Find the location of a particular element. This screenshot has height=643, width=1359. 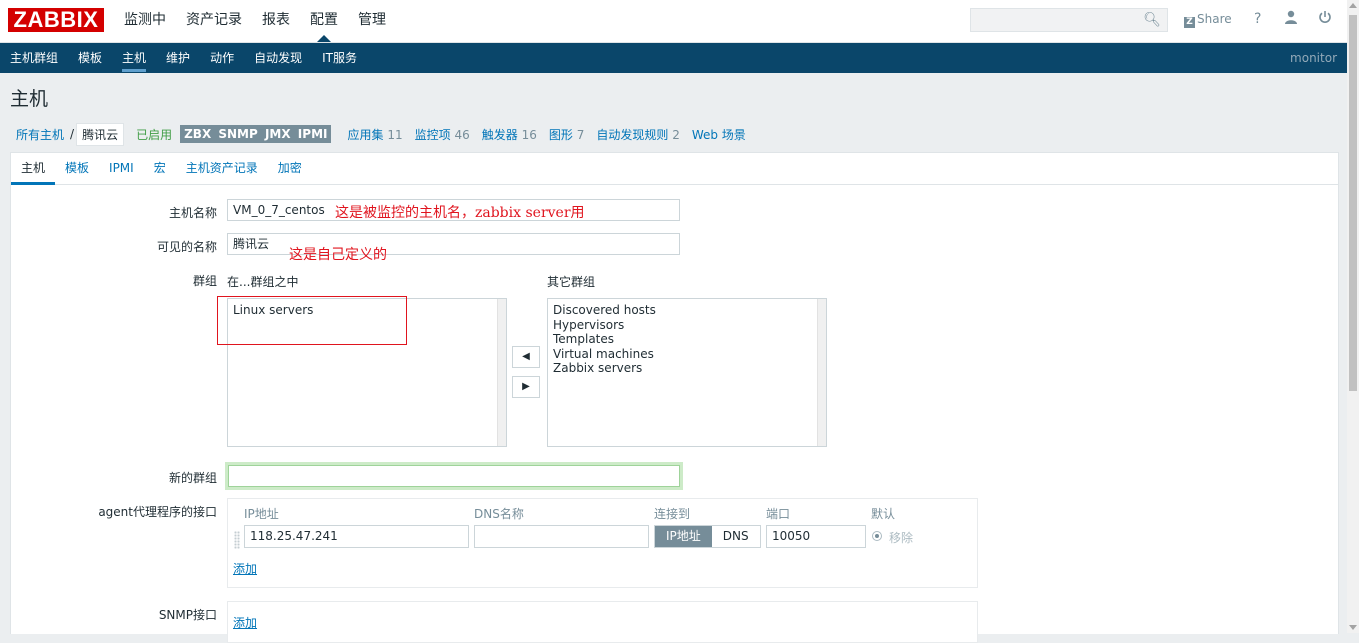

tab-host: 主机 is located at coordinates (33, 169).